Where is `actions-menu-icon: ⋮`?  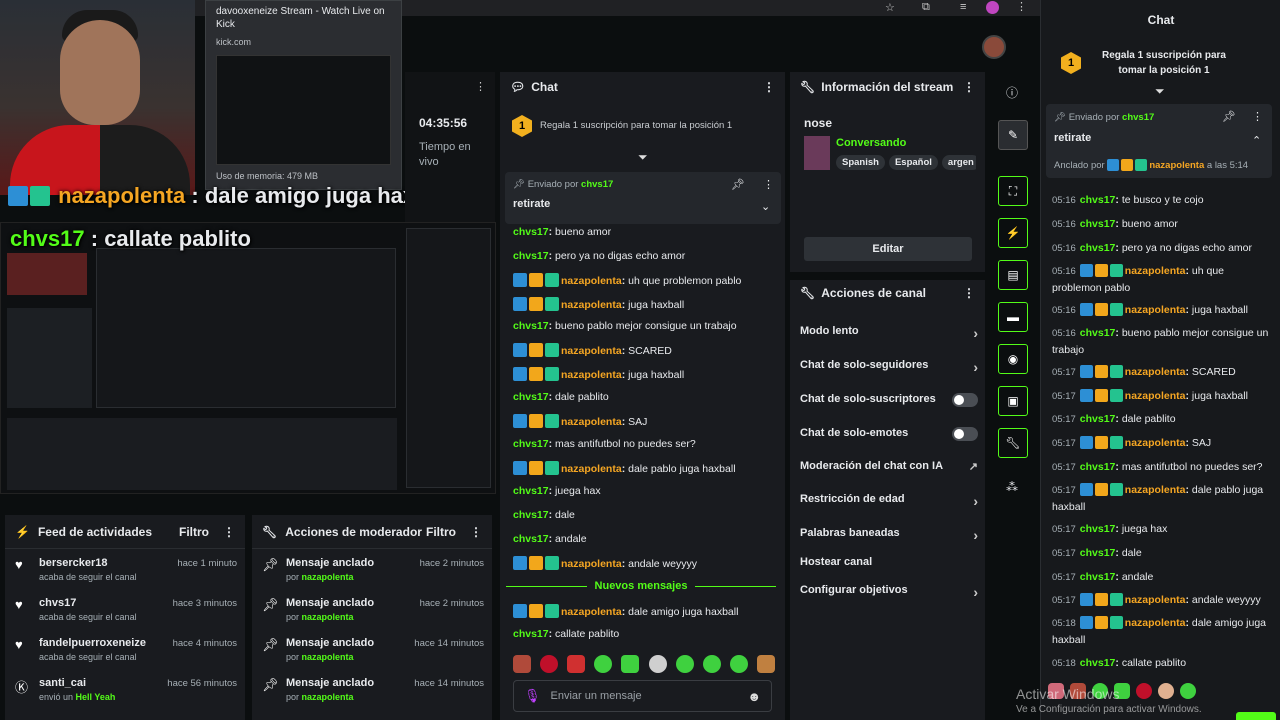
actions-menu-icon: ⋮ is located at coordinates (969, 293).